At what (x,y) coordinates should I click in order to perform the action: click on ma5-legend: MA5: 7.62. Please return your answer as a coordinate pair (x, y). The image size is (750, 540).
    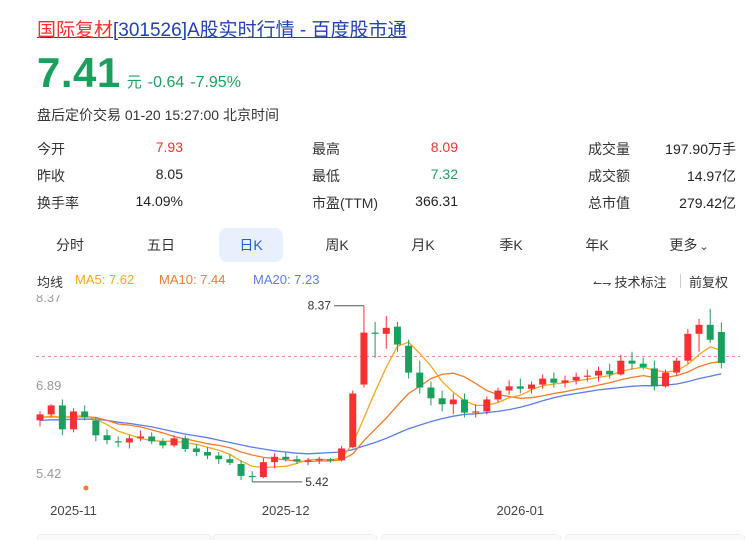
    Looking at the image, I should click on (105, 279).